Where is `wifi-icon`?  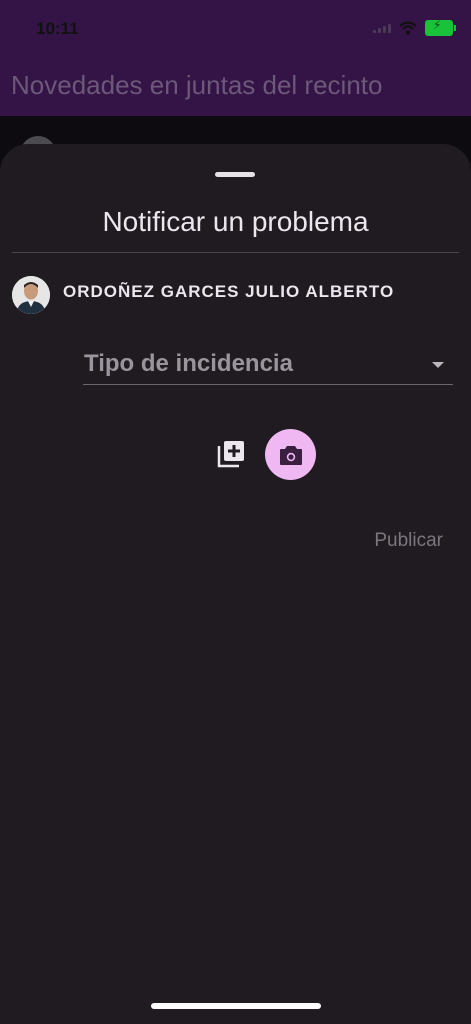 wifi-icon is located at coordinates (408, 28).